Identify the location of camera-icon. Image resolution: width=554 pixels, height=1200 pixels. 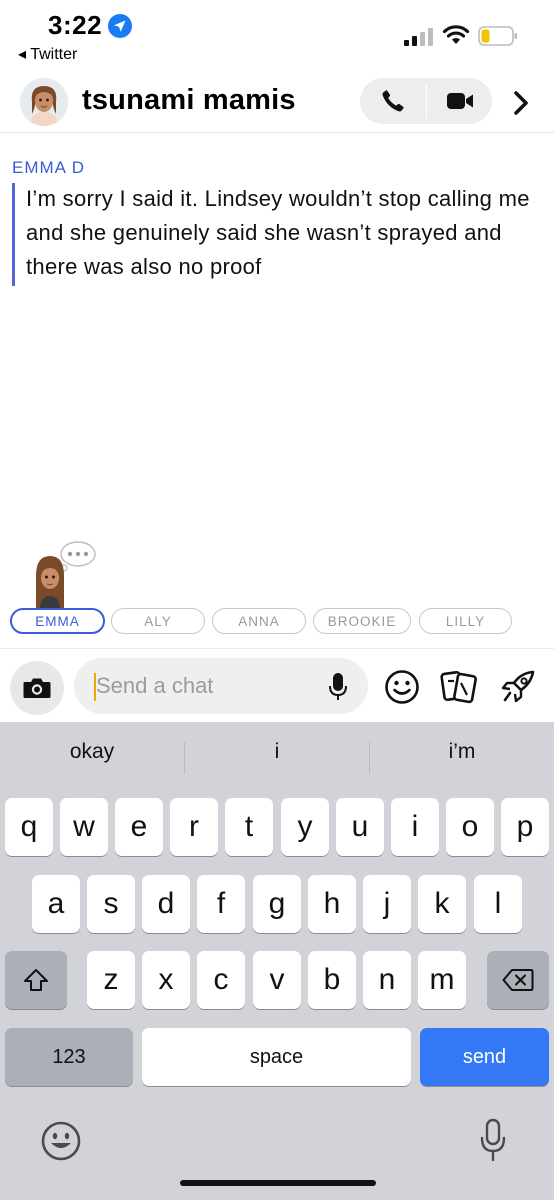
(37, 688).